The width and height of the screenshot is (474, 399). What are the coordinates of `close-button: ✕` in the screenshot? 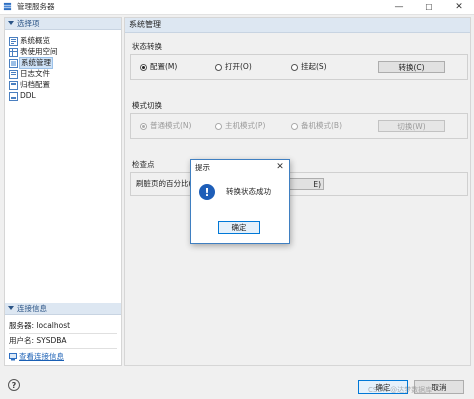 It's located at (459, 7).